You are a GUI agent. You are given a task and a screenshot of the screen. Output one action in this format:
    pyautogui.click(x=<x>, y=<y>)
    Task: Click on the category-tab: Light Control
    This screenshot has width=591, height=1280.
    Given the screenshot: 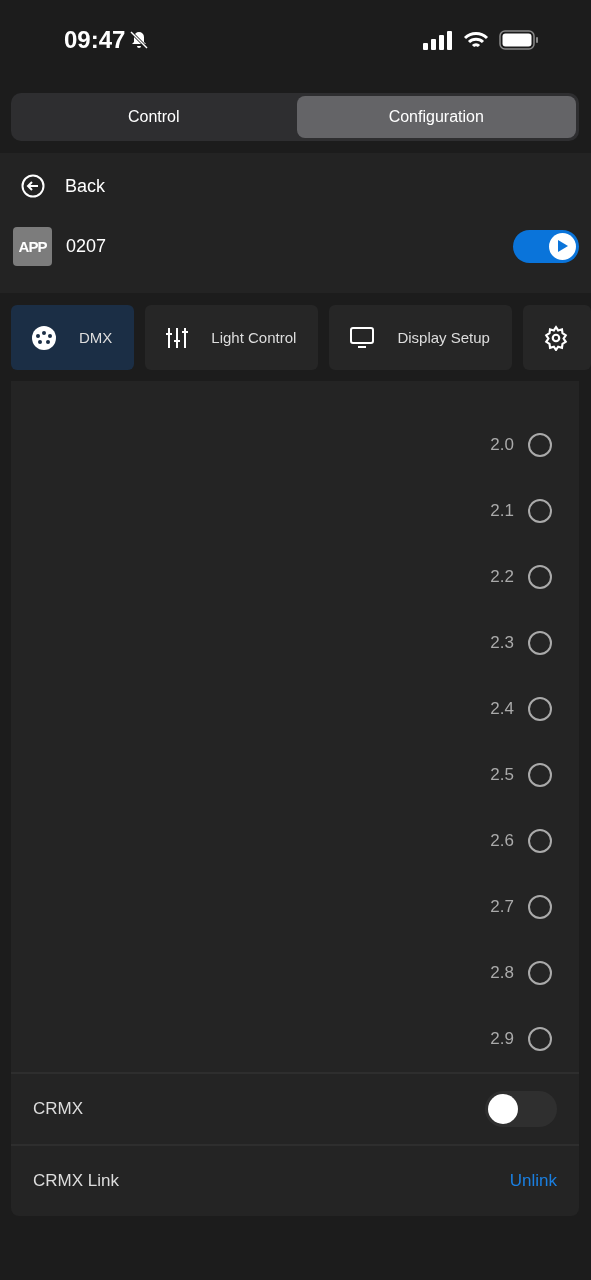 What is the action you would take?
    pyautogui.click(x=232, y=337)
    